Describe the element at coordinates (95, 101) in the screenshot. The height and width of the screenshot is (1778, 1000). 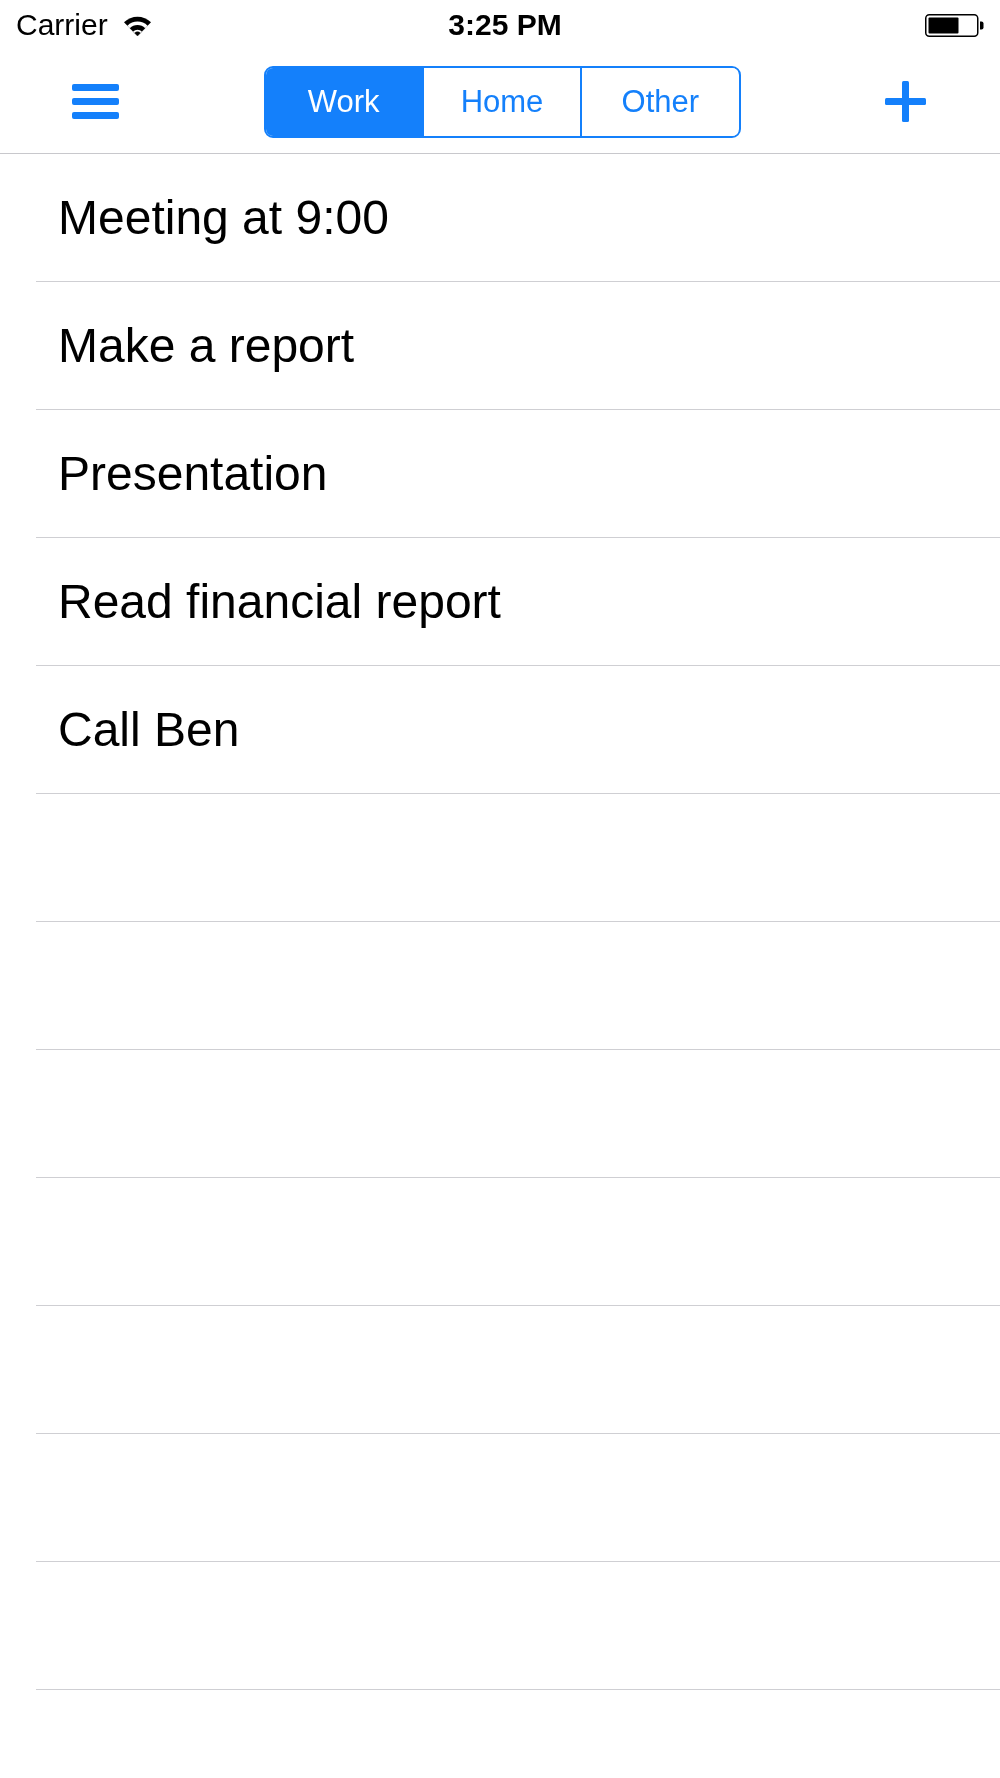
I see `menu-icon` at that location.